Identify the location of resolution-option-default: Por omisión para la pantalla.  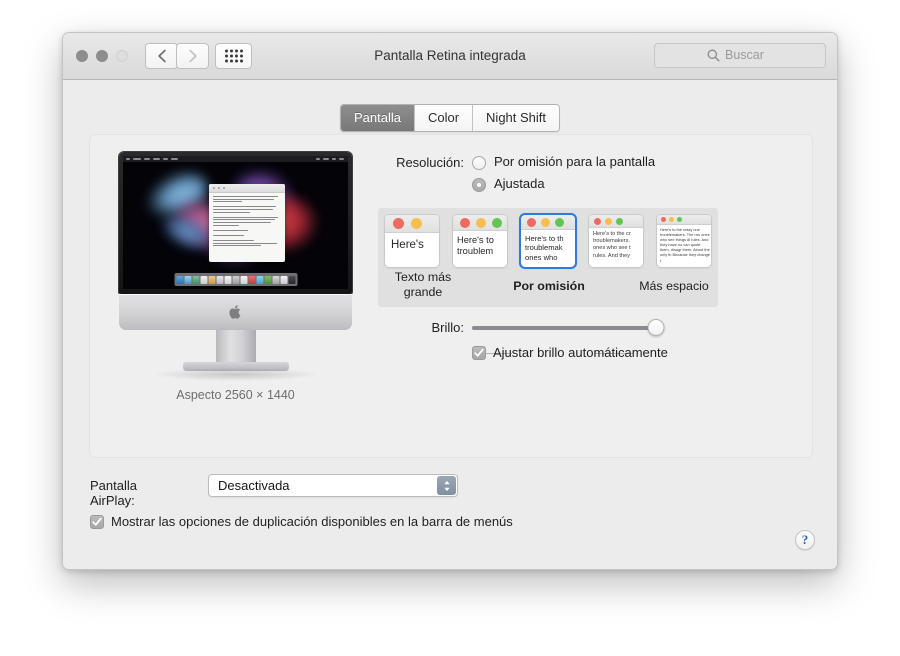
(586, 164).